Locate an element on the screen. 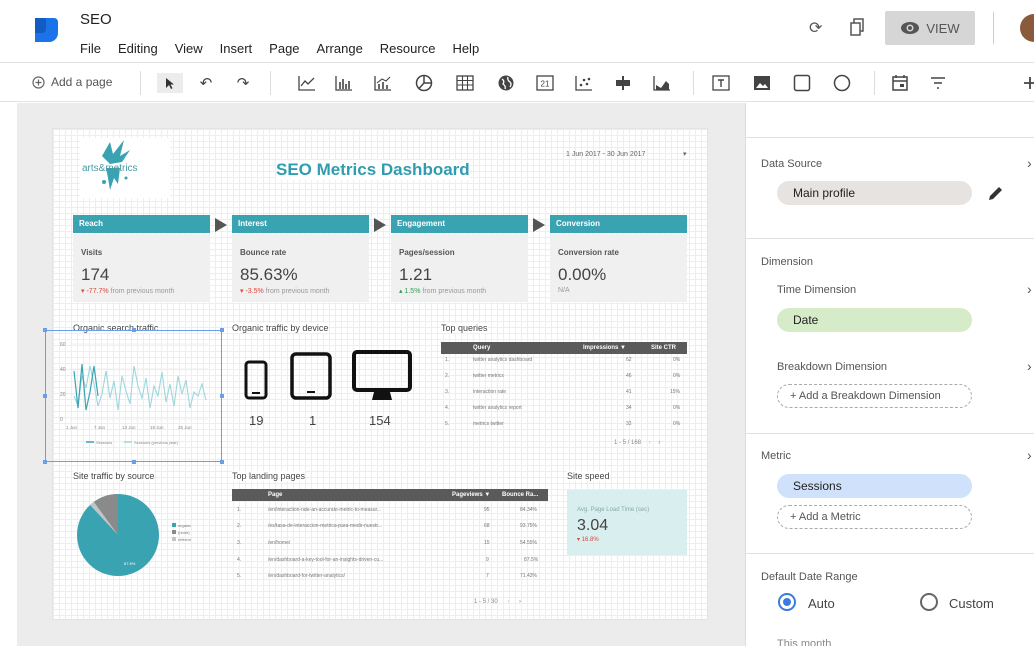 The height and width of the screenshot is (646, 1034). refresh-icon: ⟳ is located at coordinates (815, 28).